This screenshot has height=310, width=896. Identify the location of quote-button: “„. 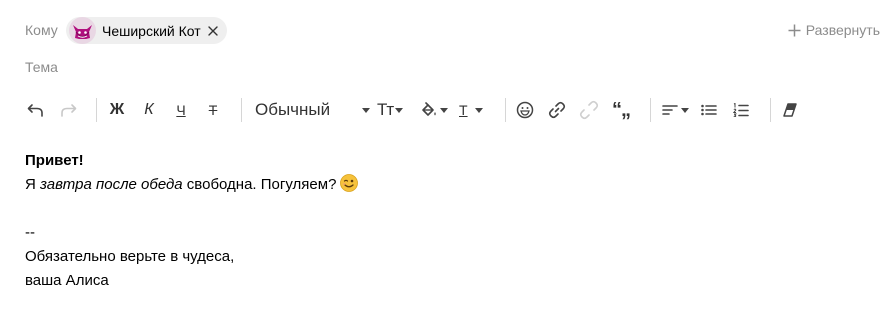
(621, 110).